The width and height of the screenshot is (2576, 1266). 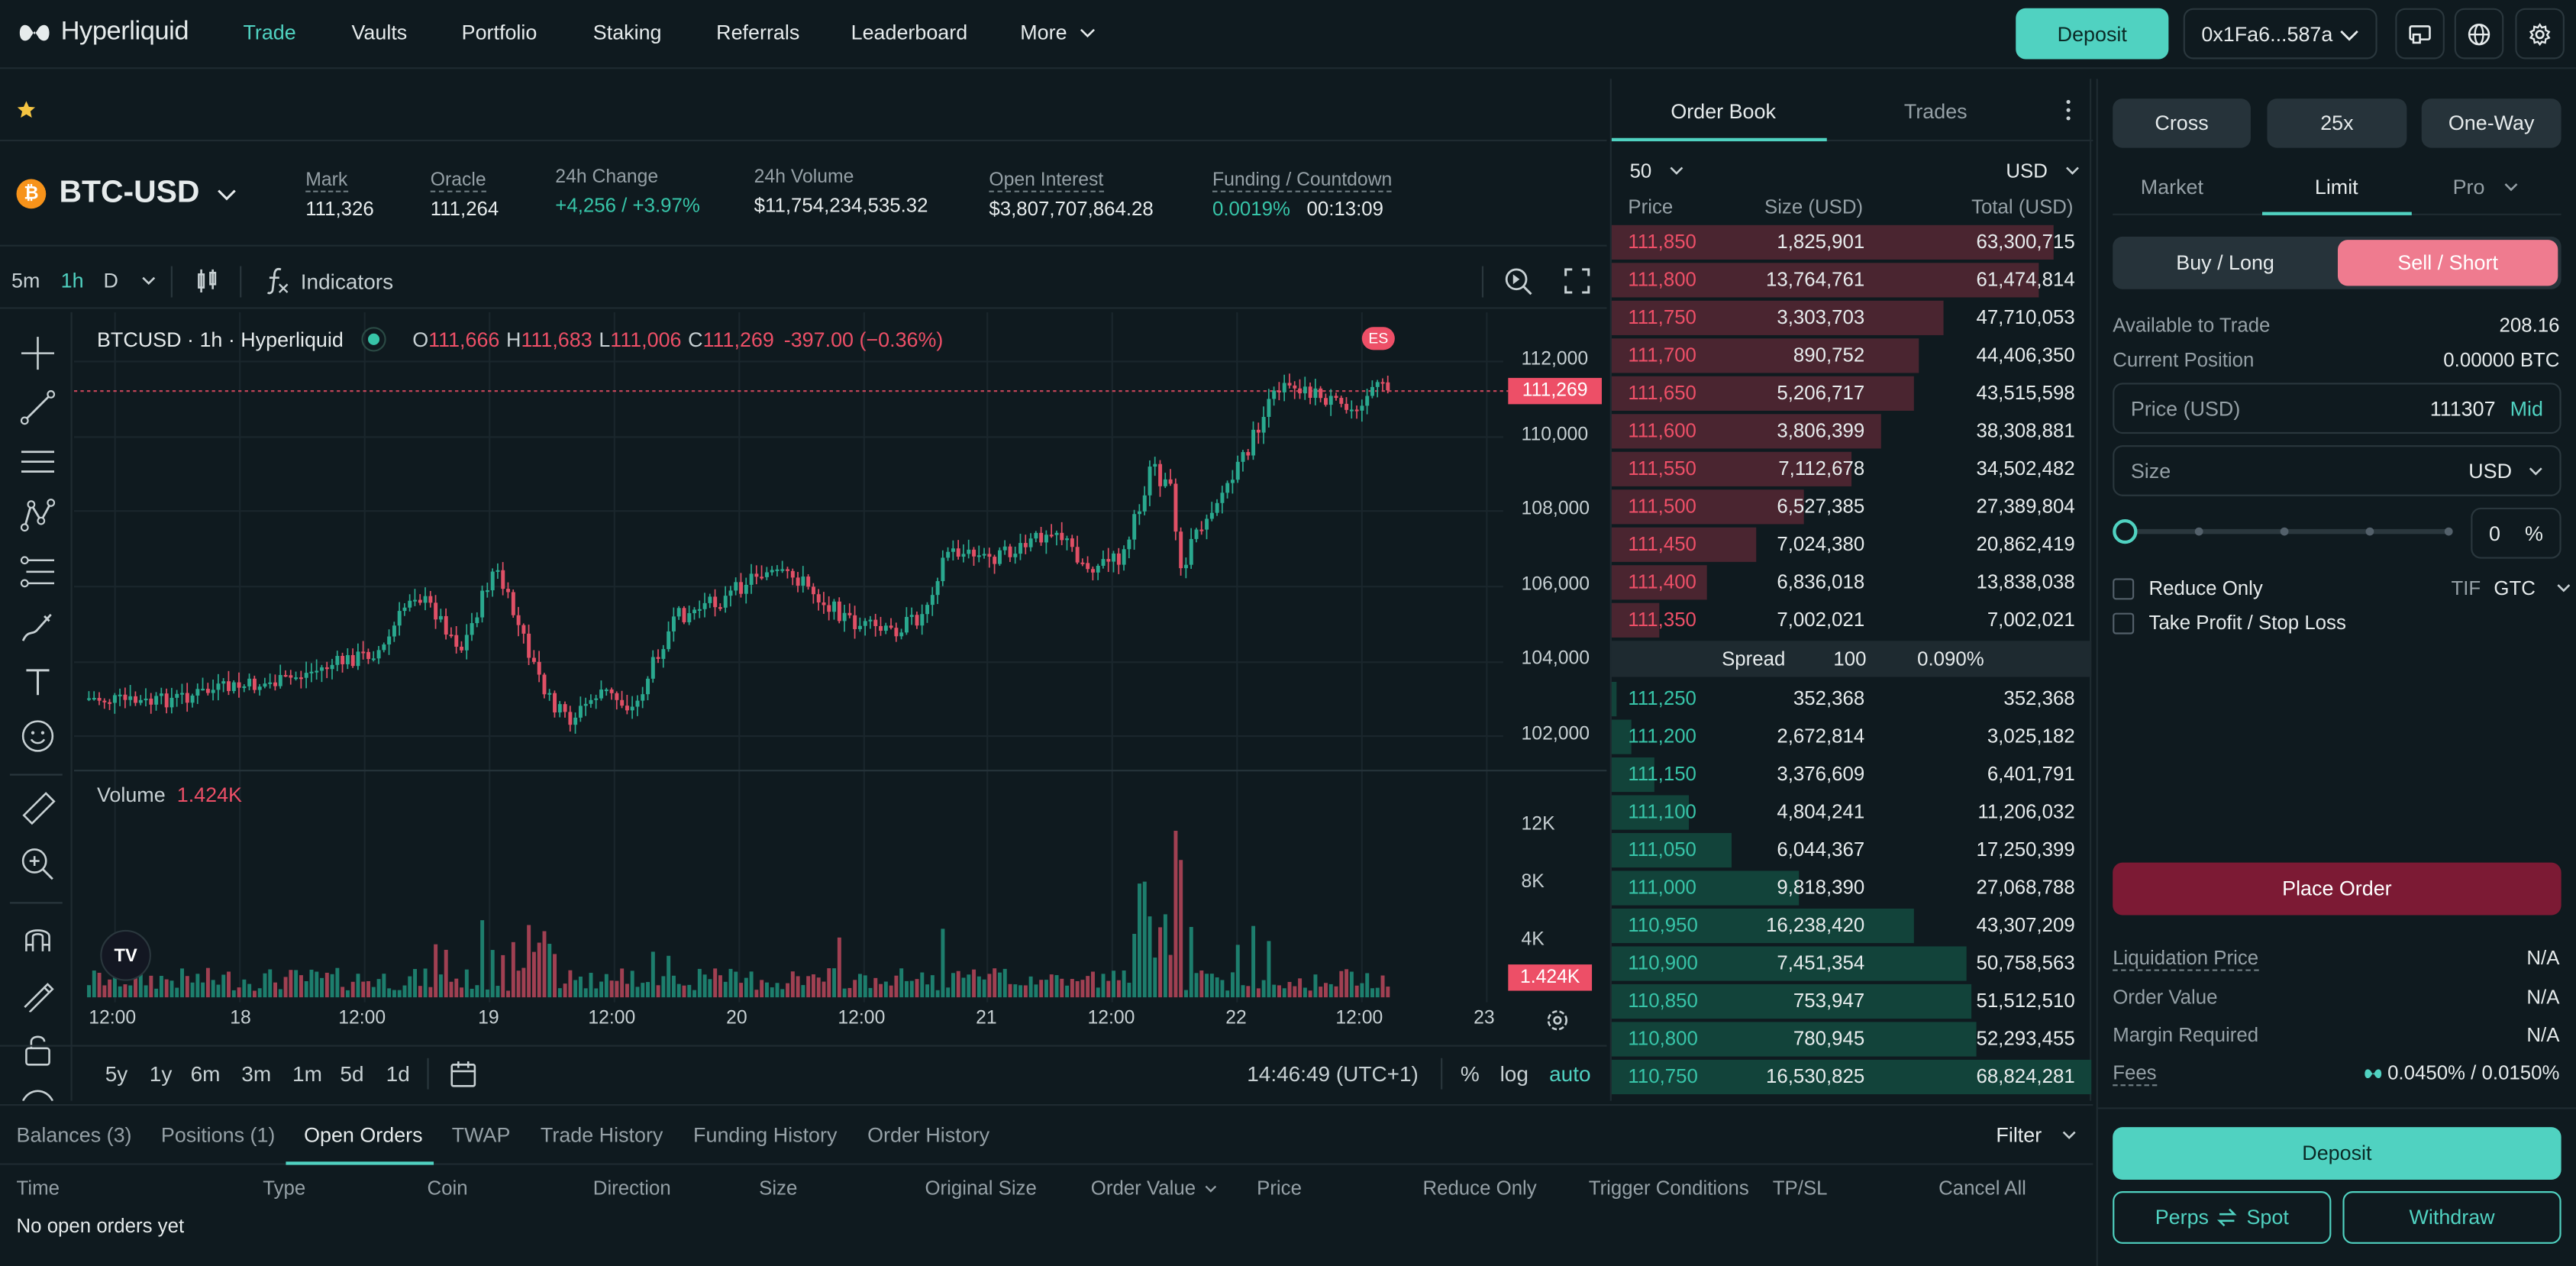 What do you see at coordinates (757, 32) in the screenshot?
I see `nav-item-referrals: Referrals` at bounding box center [757, 32].